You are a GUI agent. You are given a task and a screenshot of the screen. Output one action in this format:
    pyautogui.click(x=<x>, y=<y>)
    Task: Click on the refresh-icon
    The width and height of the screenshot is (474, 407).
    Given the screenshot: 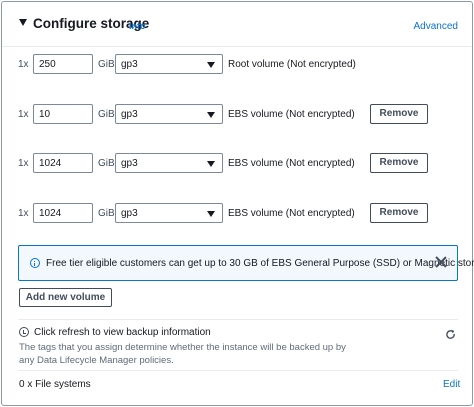 What is the action you would take?
    pyautogui.click(x=450, y=334)
    